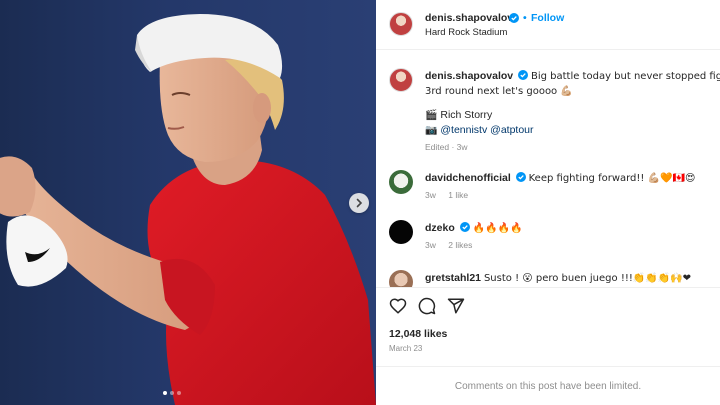 The height and width of the screenshot is (405, 720). What do you see at coordinates (499, 91) in the screenshot?
I see `caption-line-2: 3rd round next let's goooo 💪🏼` at bounding box center [499, 91].